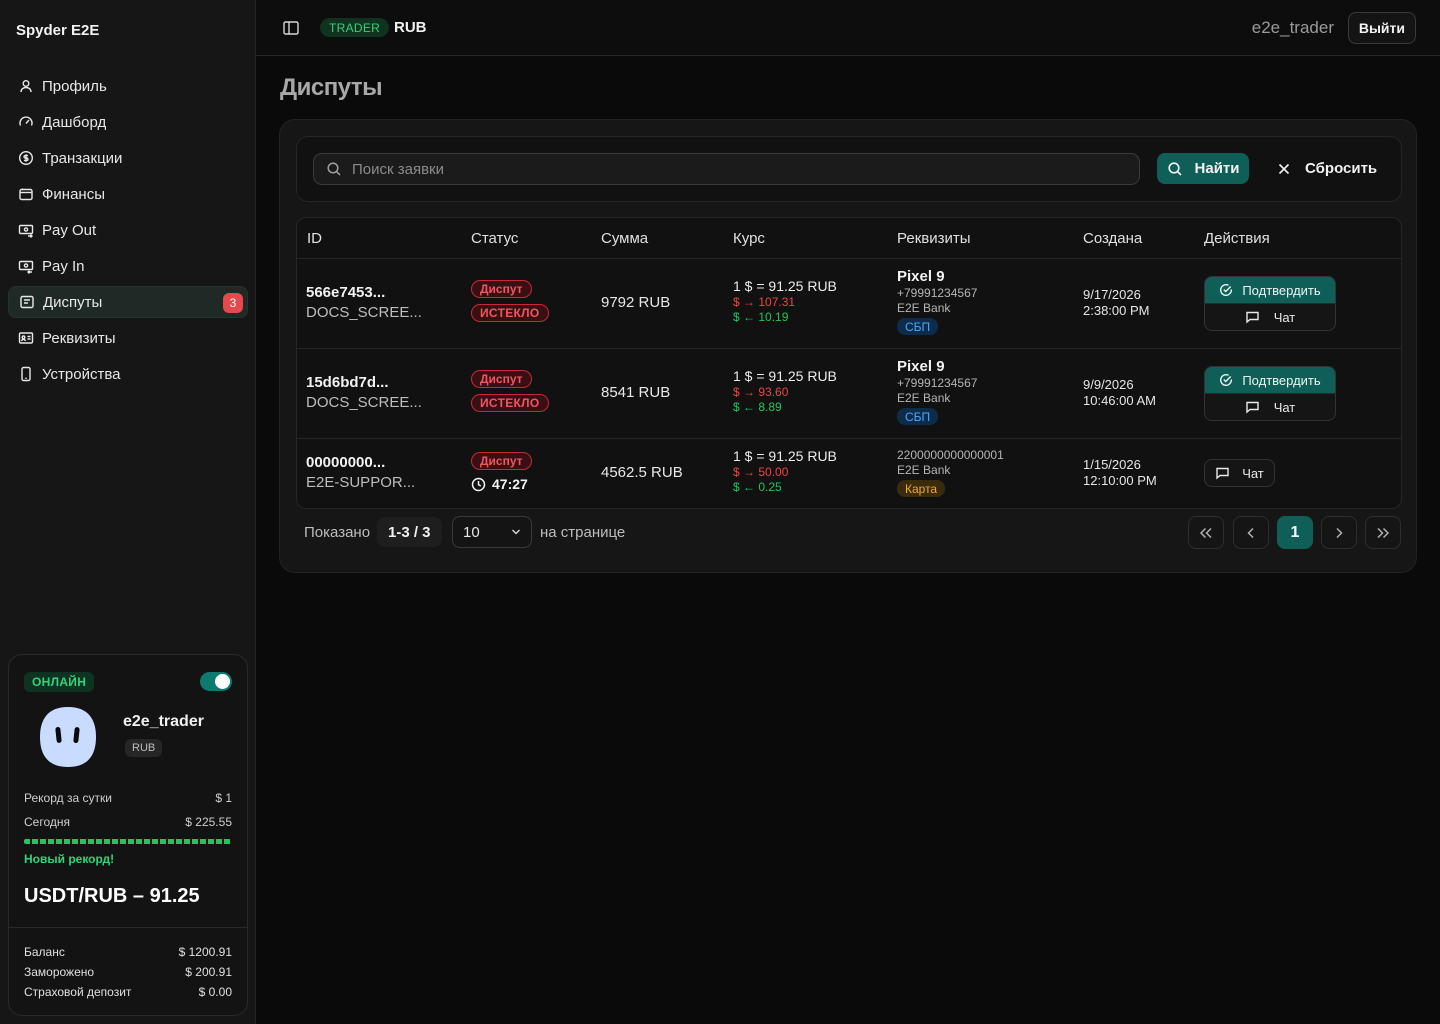  What do you see at coordinates (128, 338) in the screenshot?
I see `sidebar-item-requisites: Реквизиты` at bounding box center [128, 338].